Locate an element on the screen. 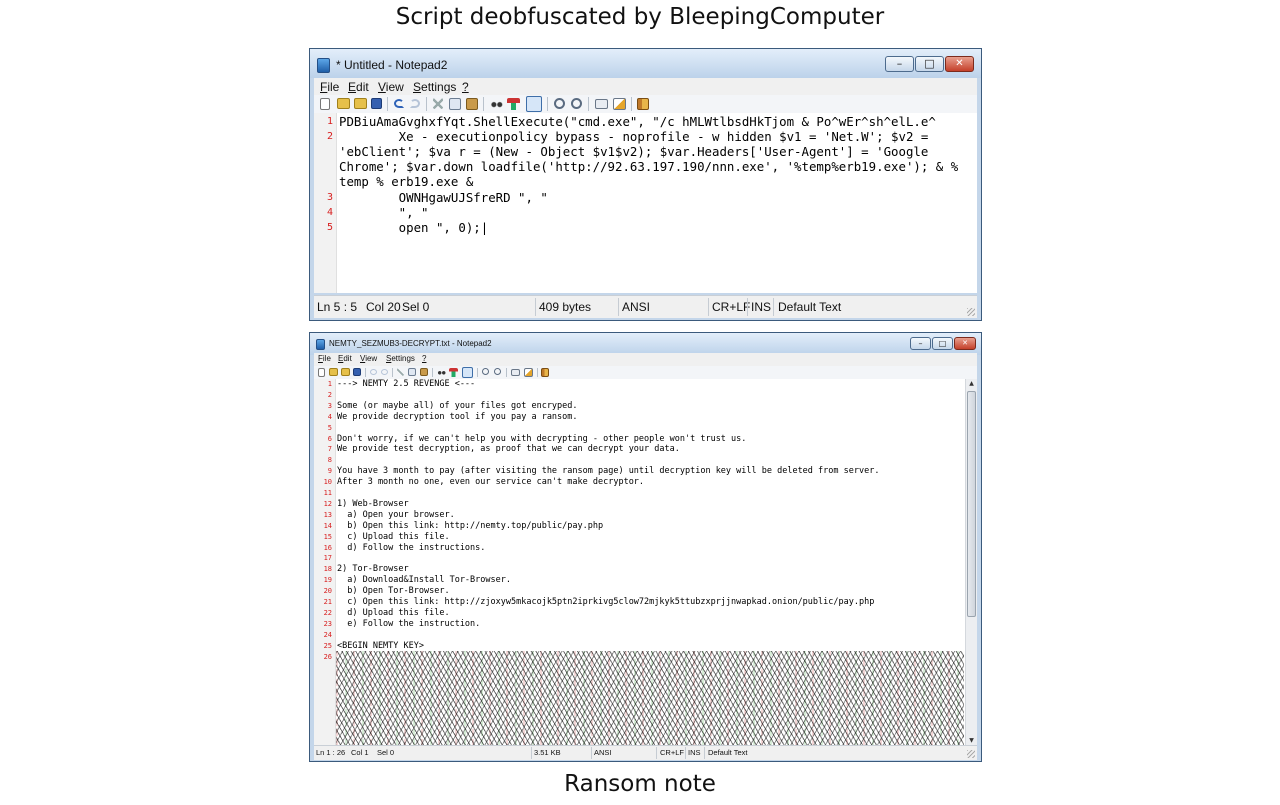 The image size is (1280, 805). title-bar: * Untitled - Notepad2 – □ ✕ is located at coordinates (645, 63).